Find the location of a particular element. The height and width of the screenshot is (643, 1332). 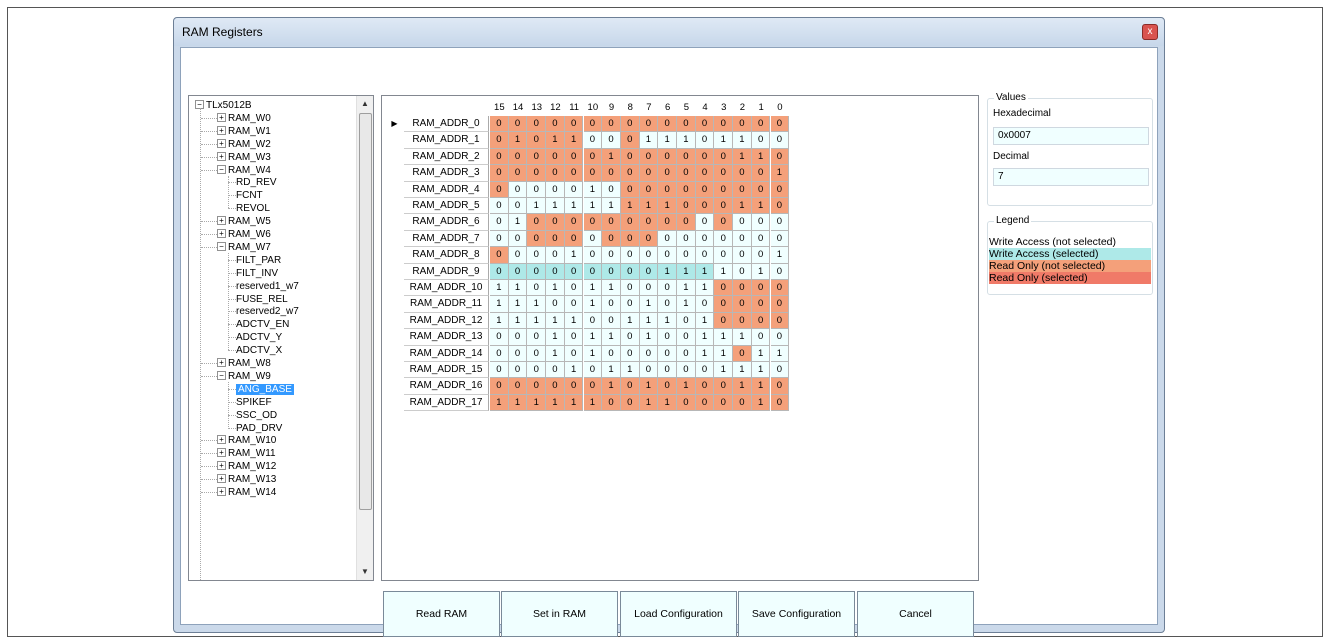

save-configuration-button: Save Configuration is located at coordinates (796, 614).